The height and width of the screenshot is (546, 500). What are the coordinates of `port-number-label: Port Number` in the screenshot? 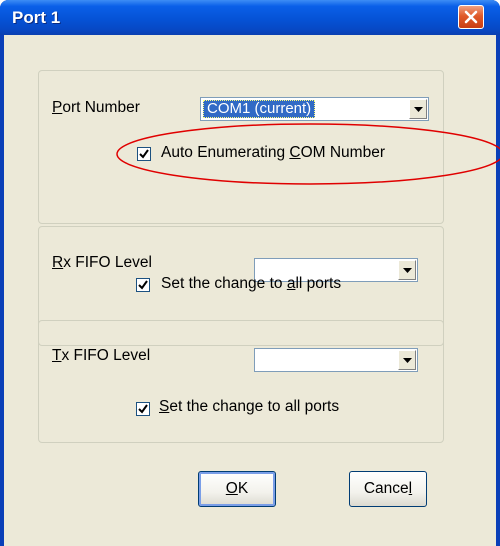 It's located at (96, 107).